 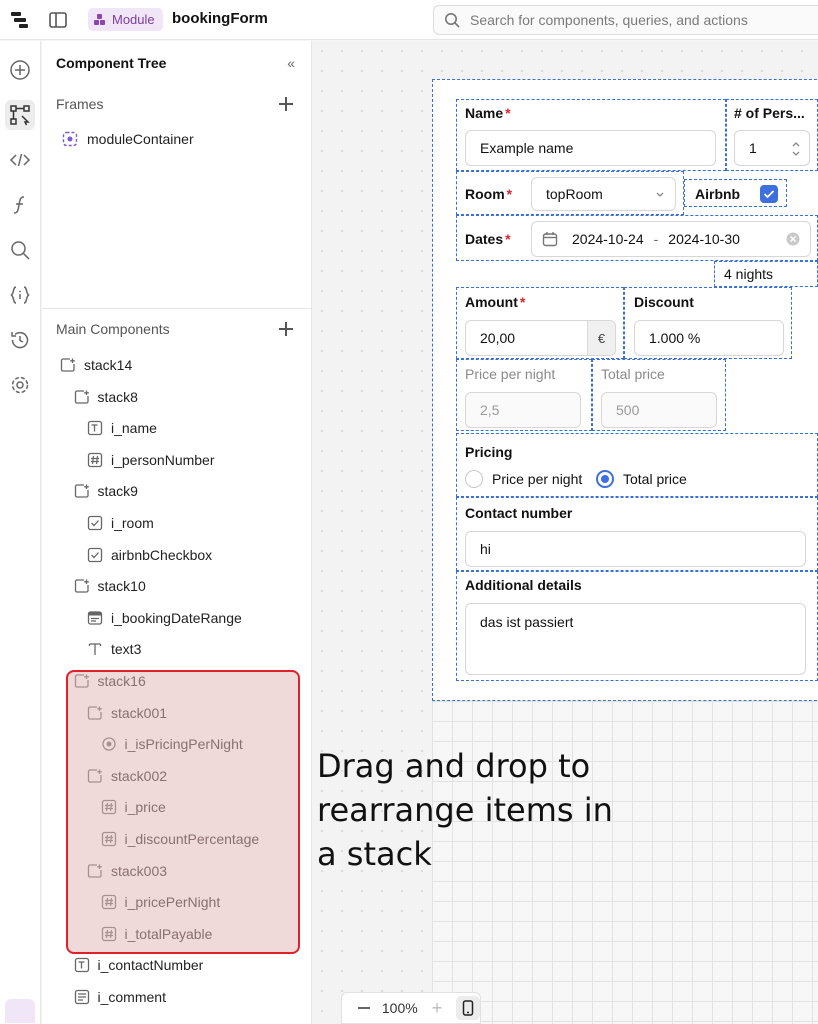 What do you see at coordinates (127, 776) in the screenshot?
I see `tree-node-stack002: stack002` at bounding box center [127, 776].